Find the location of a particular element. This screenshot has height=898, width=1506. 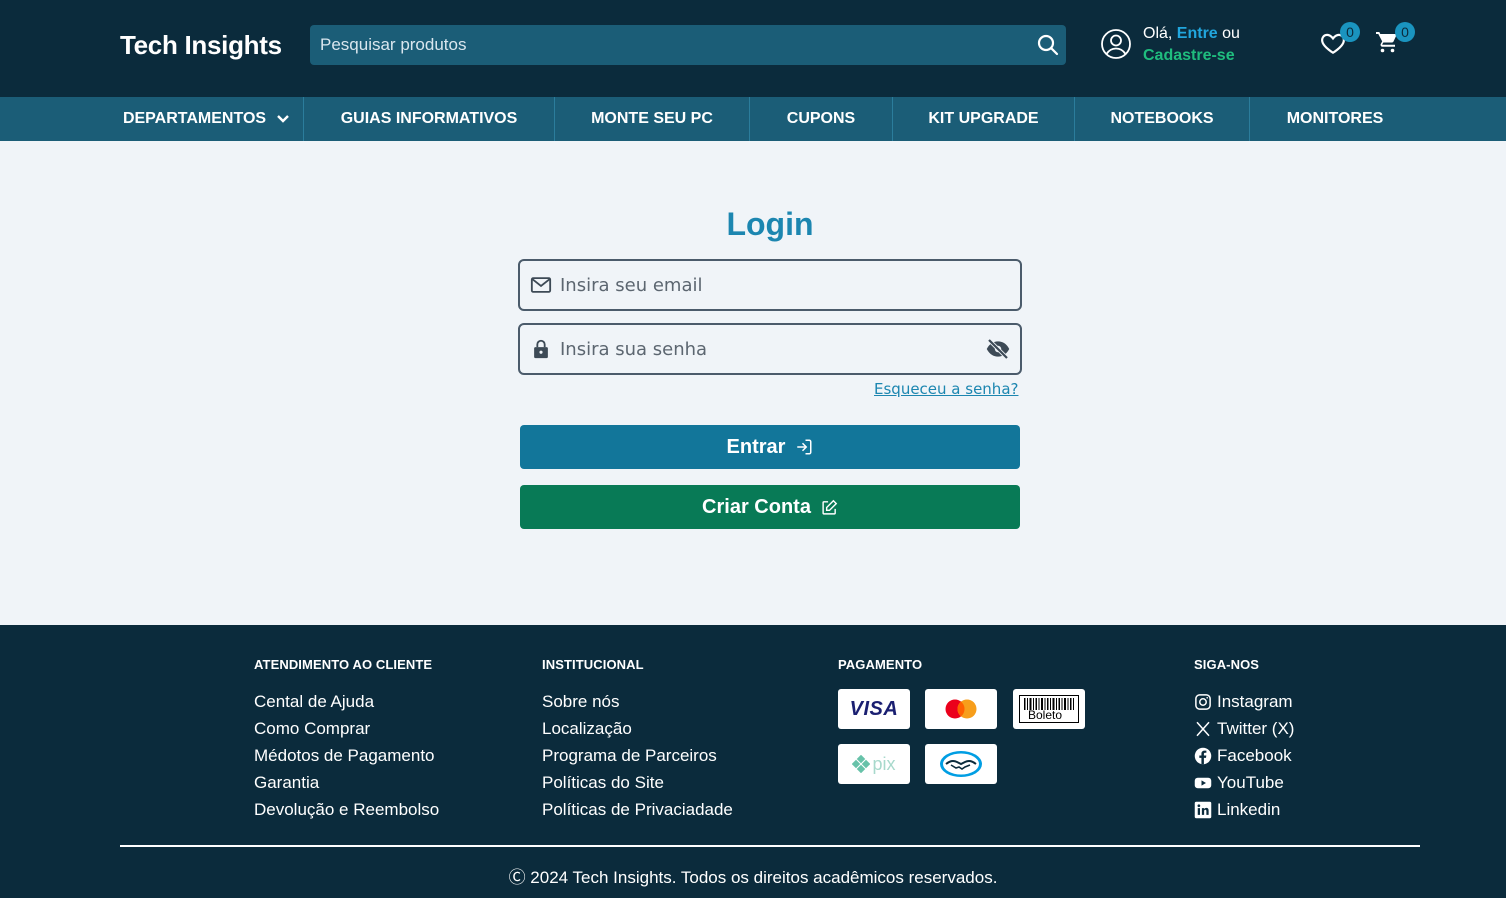

pix-icon: pix is located at coordinates (874, 764).